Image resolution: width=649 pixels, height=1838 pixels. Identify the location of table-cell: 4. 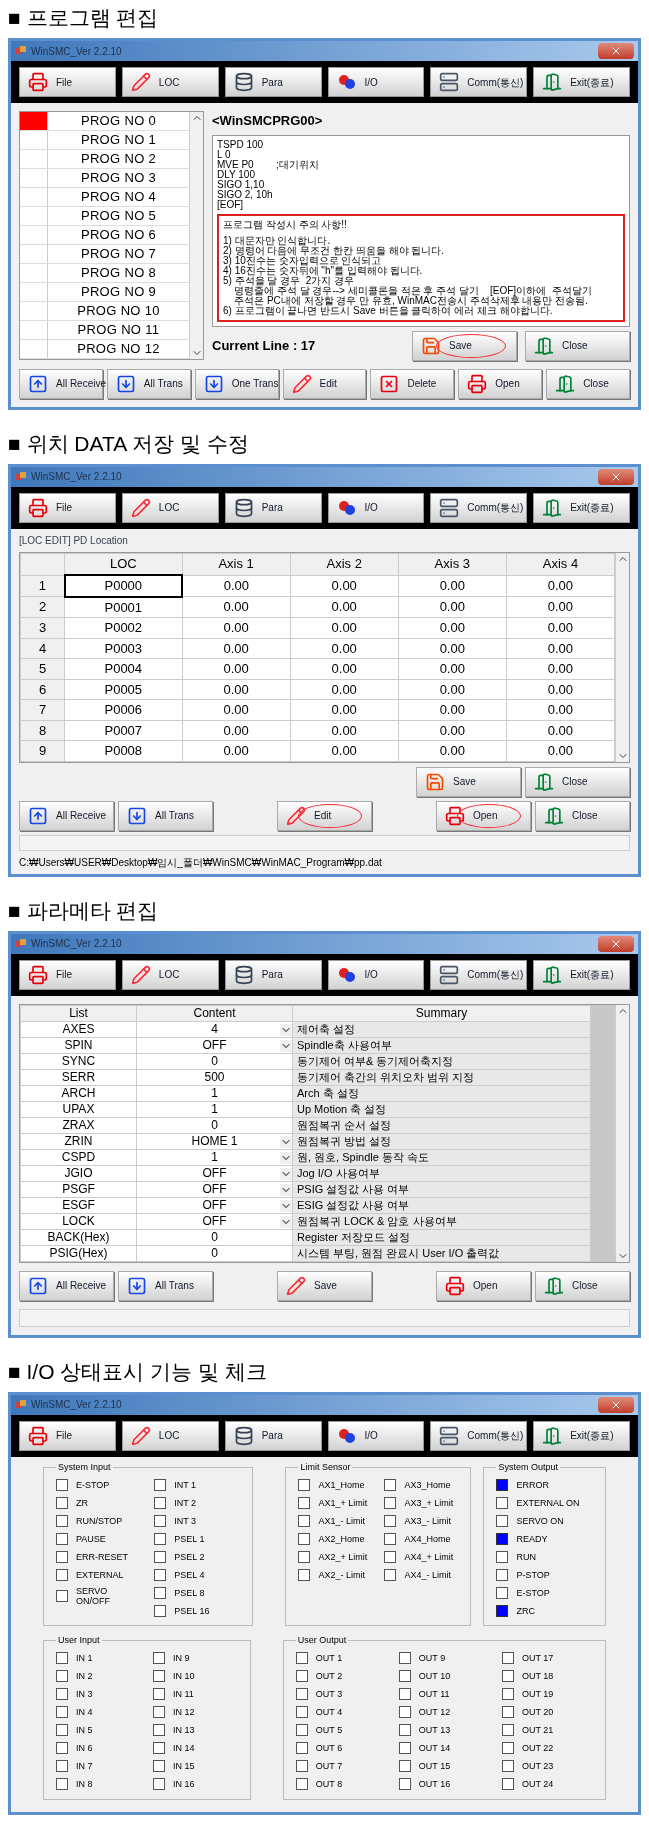
(214, 1029).